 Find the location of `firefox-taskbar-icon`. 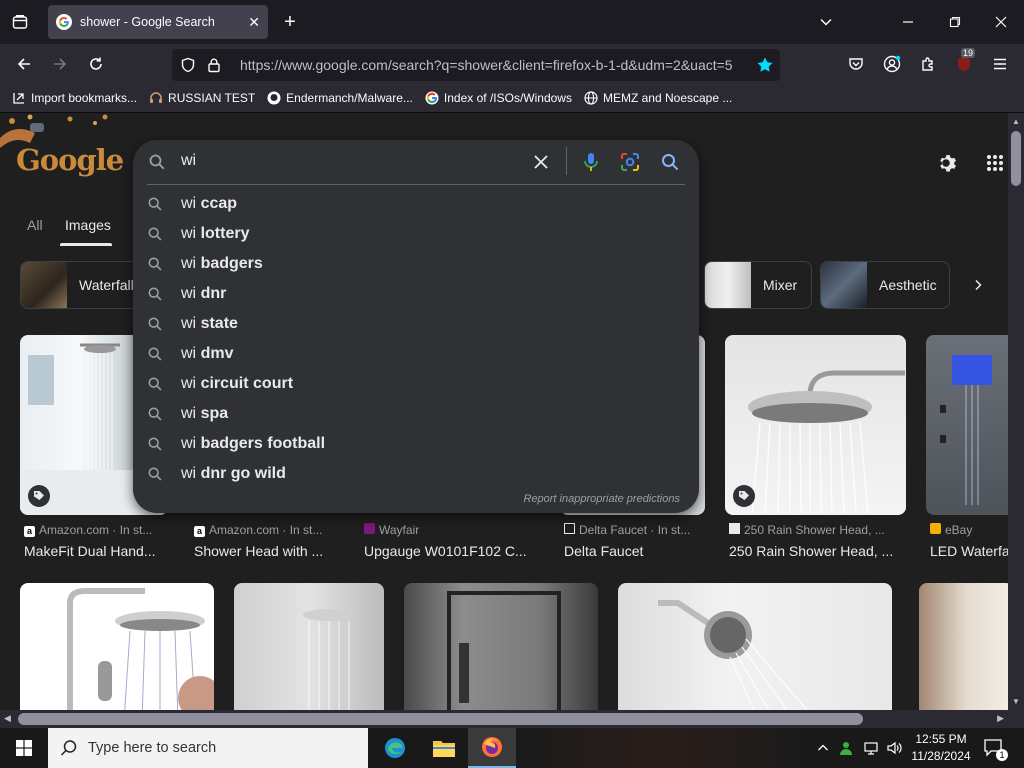

firefox-taskbar-icon is located at coordinates (492, 748).